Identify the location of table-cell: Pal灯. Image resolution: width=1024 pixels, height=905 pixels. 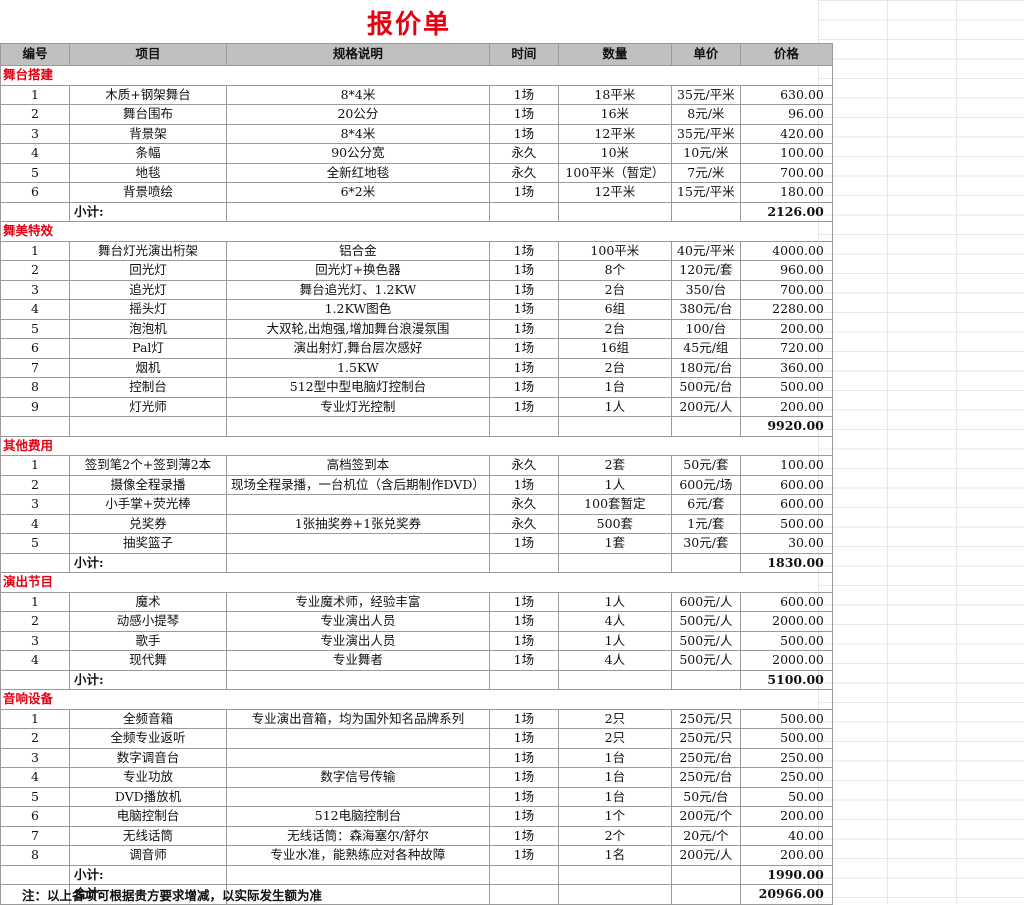
(148, 348).